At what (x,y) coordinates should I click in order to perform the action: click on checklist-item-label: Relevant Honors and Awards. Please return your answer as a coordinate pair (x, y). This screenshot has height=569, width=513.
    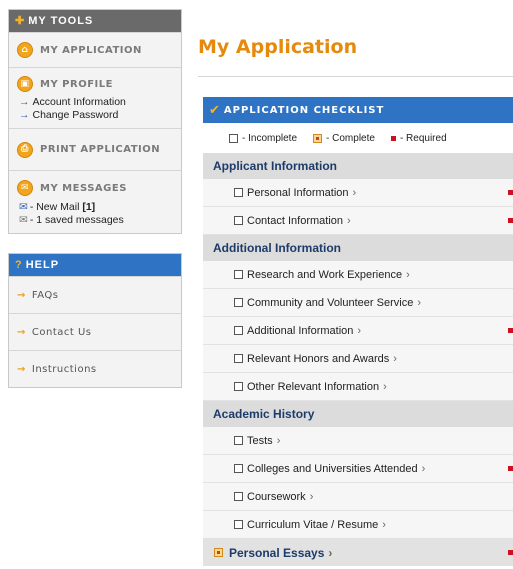
    Looking at the image, I should click on (318, 358).